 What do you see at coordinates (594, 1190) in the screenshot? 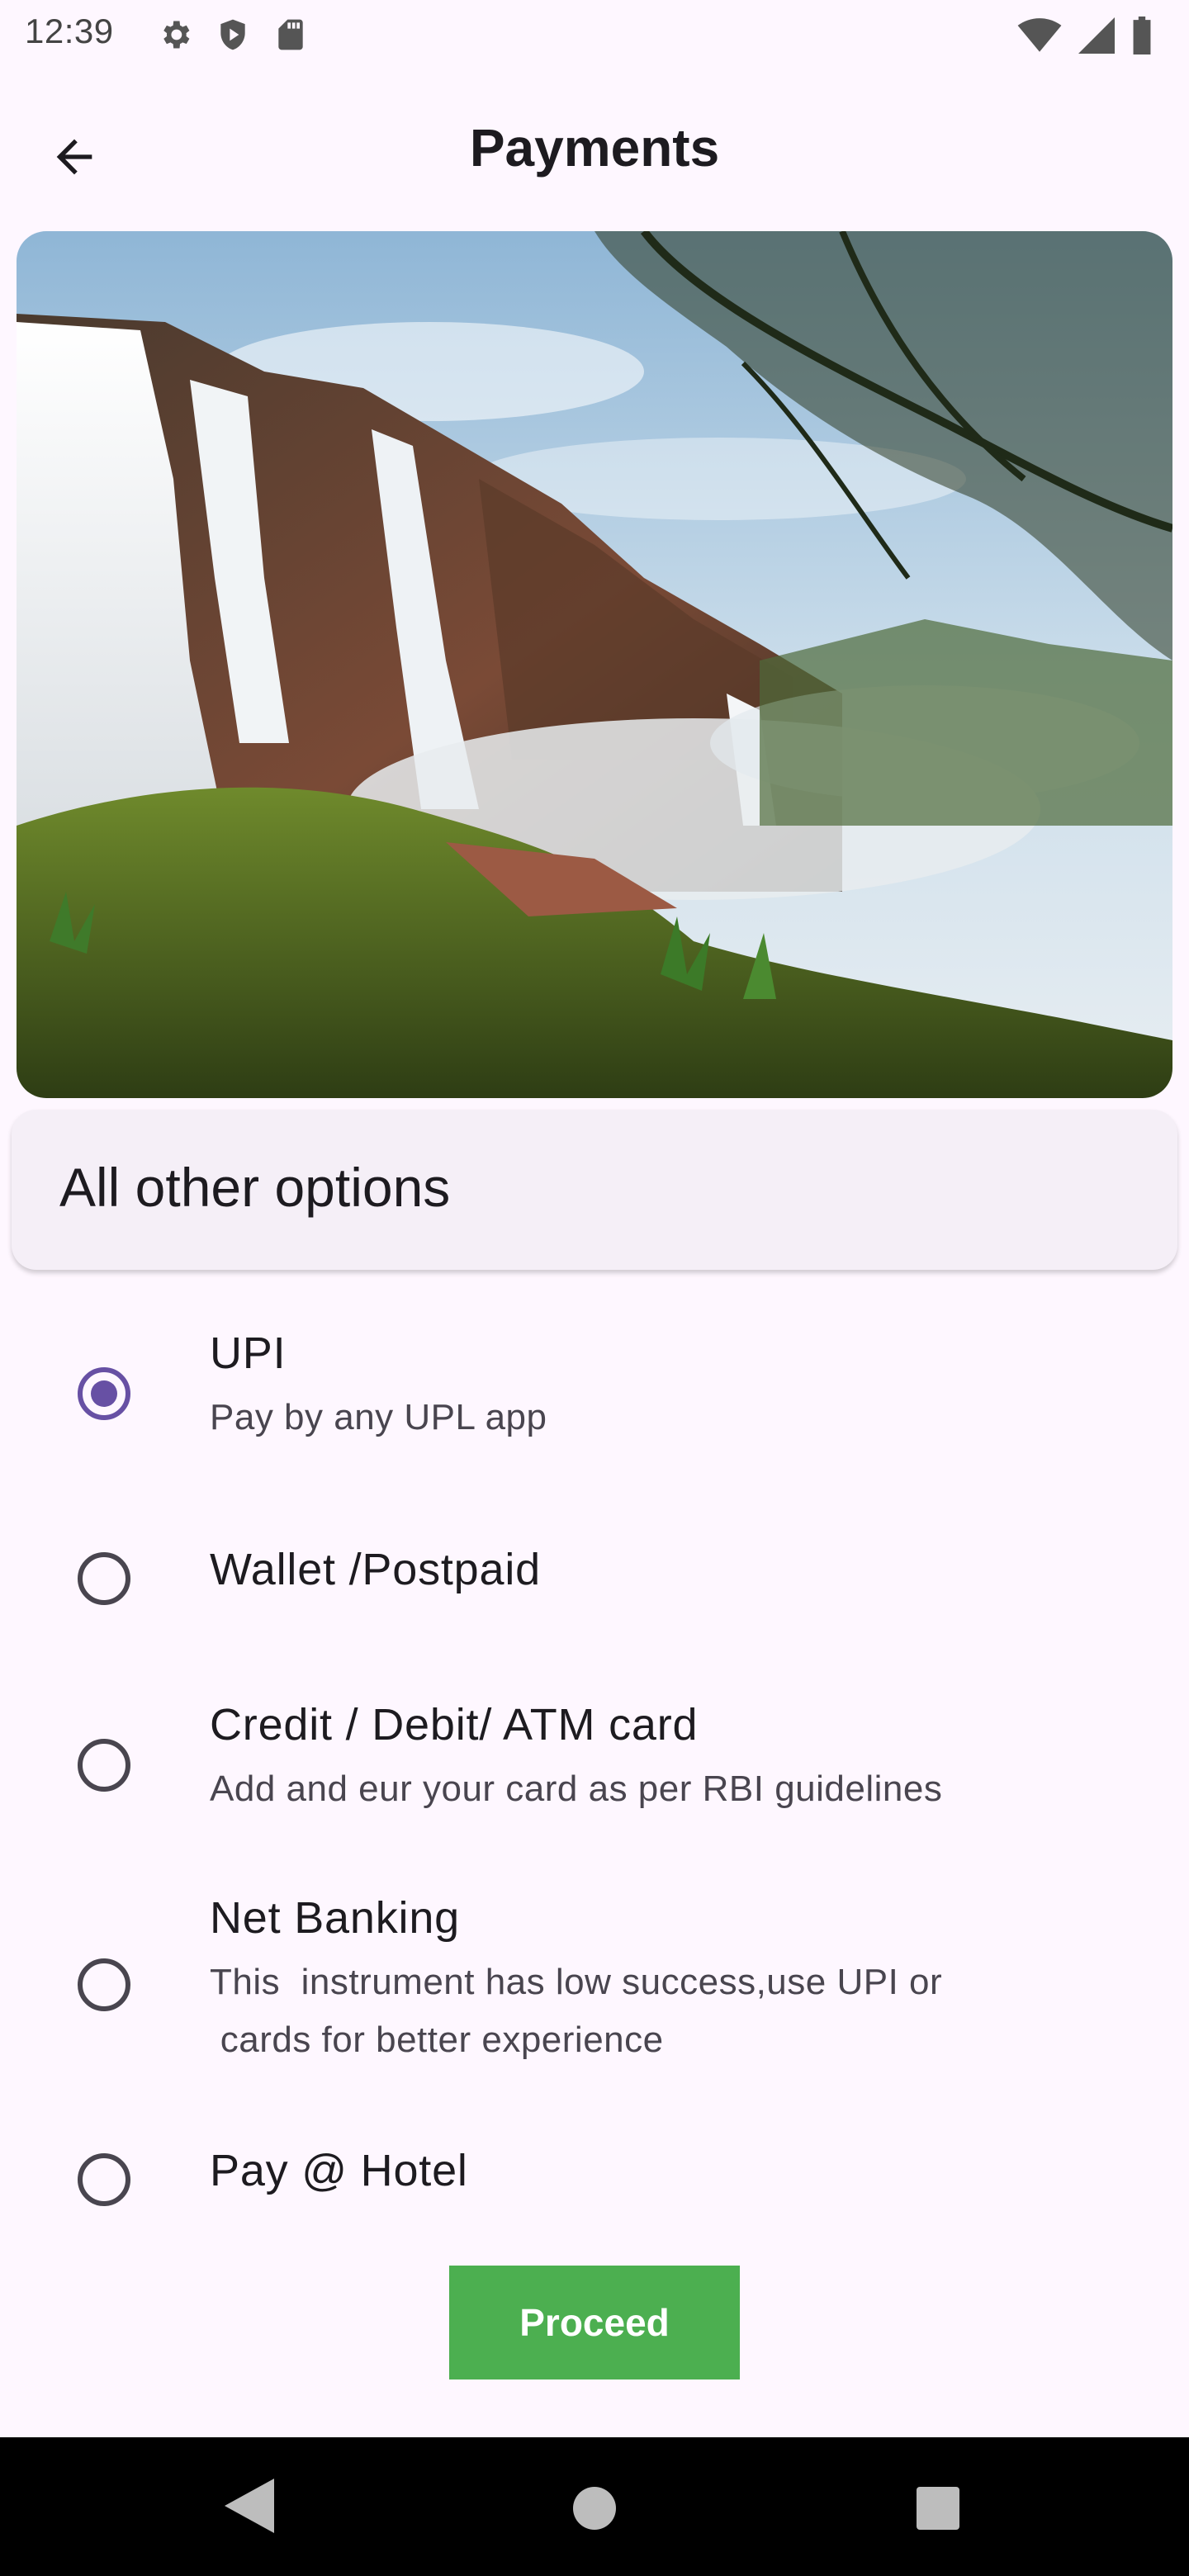
I see `options-header: All other options` at bounding box center [594, 1190].